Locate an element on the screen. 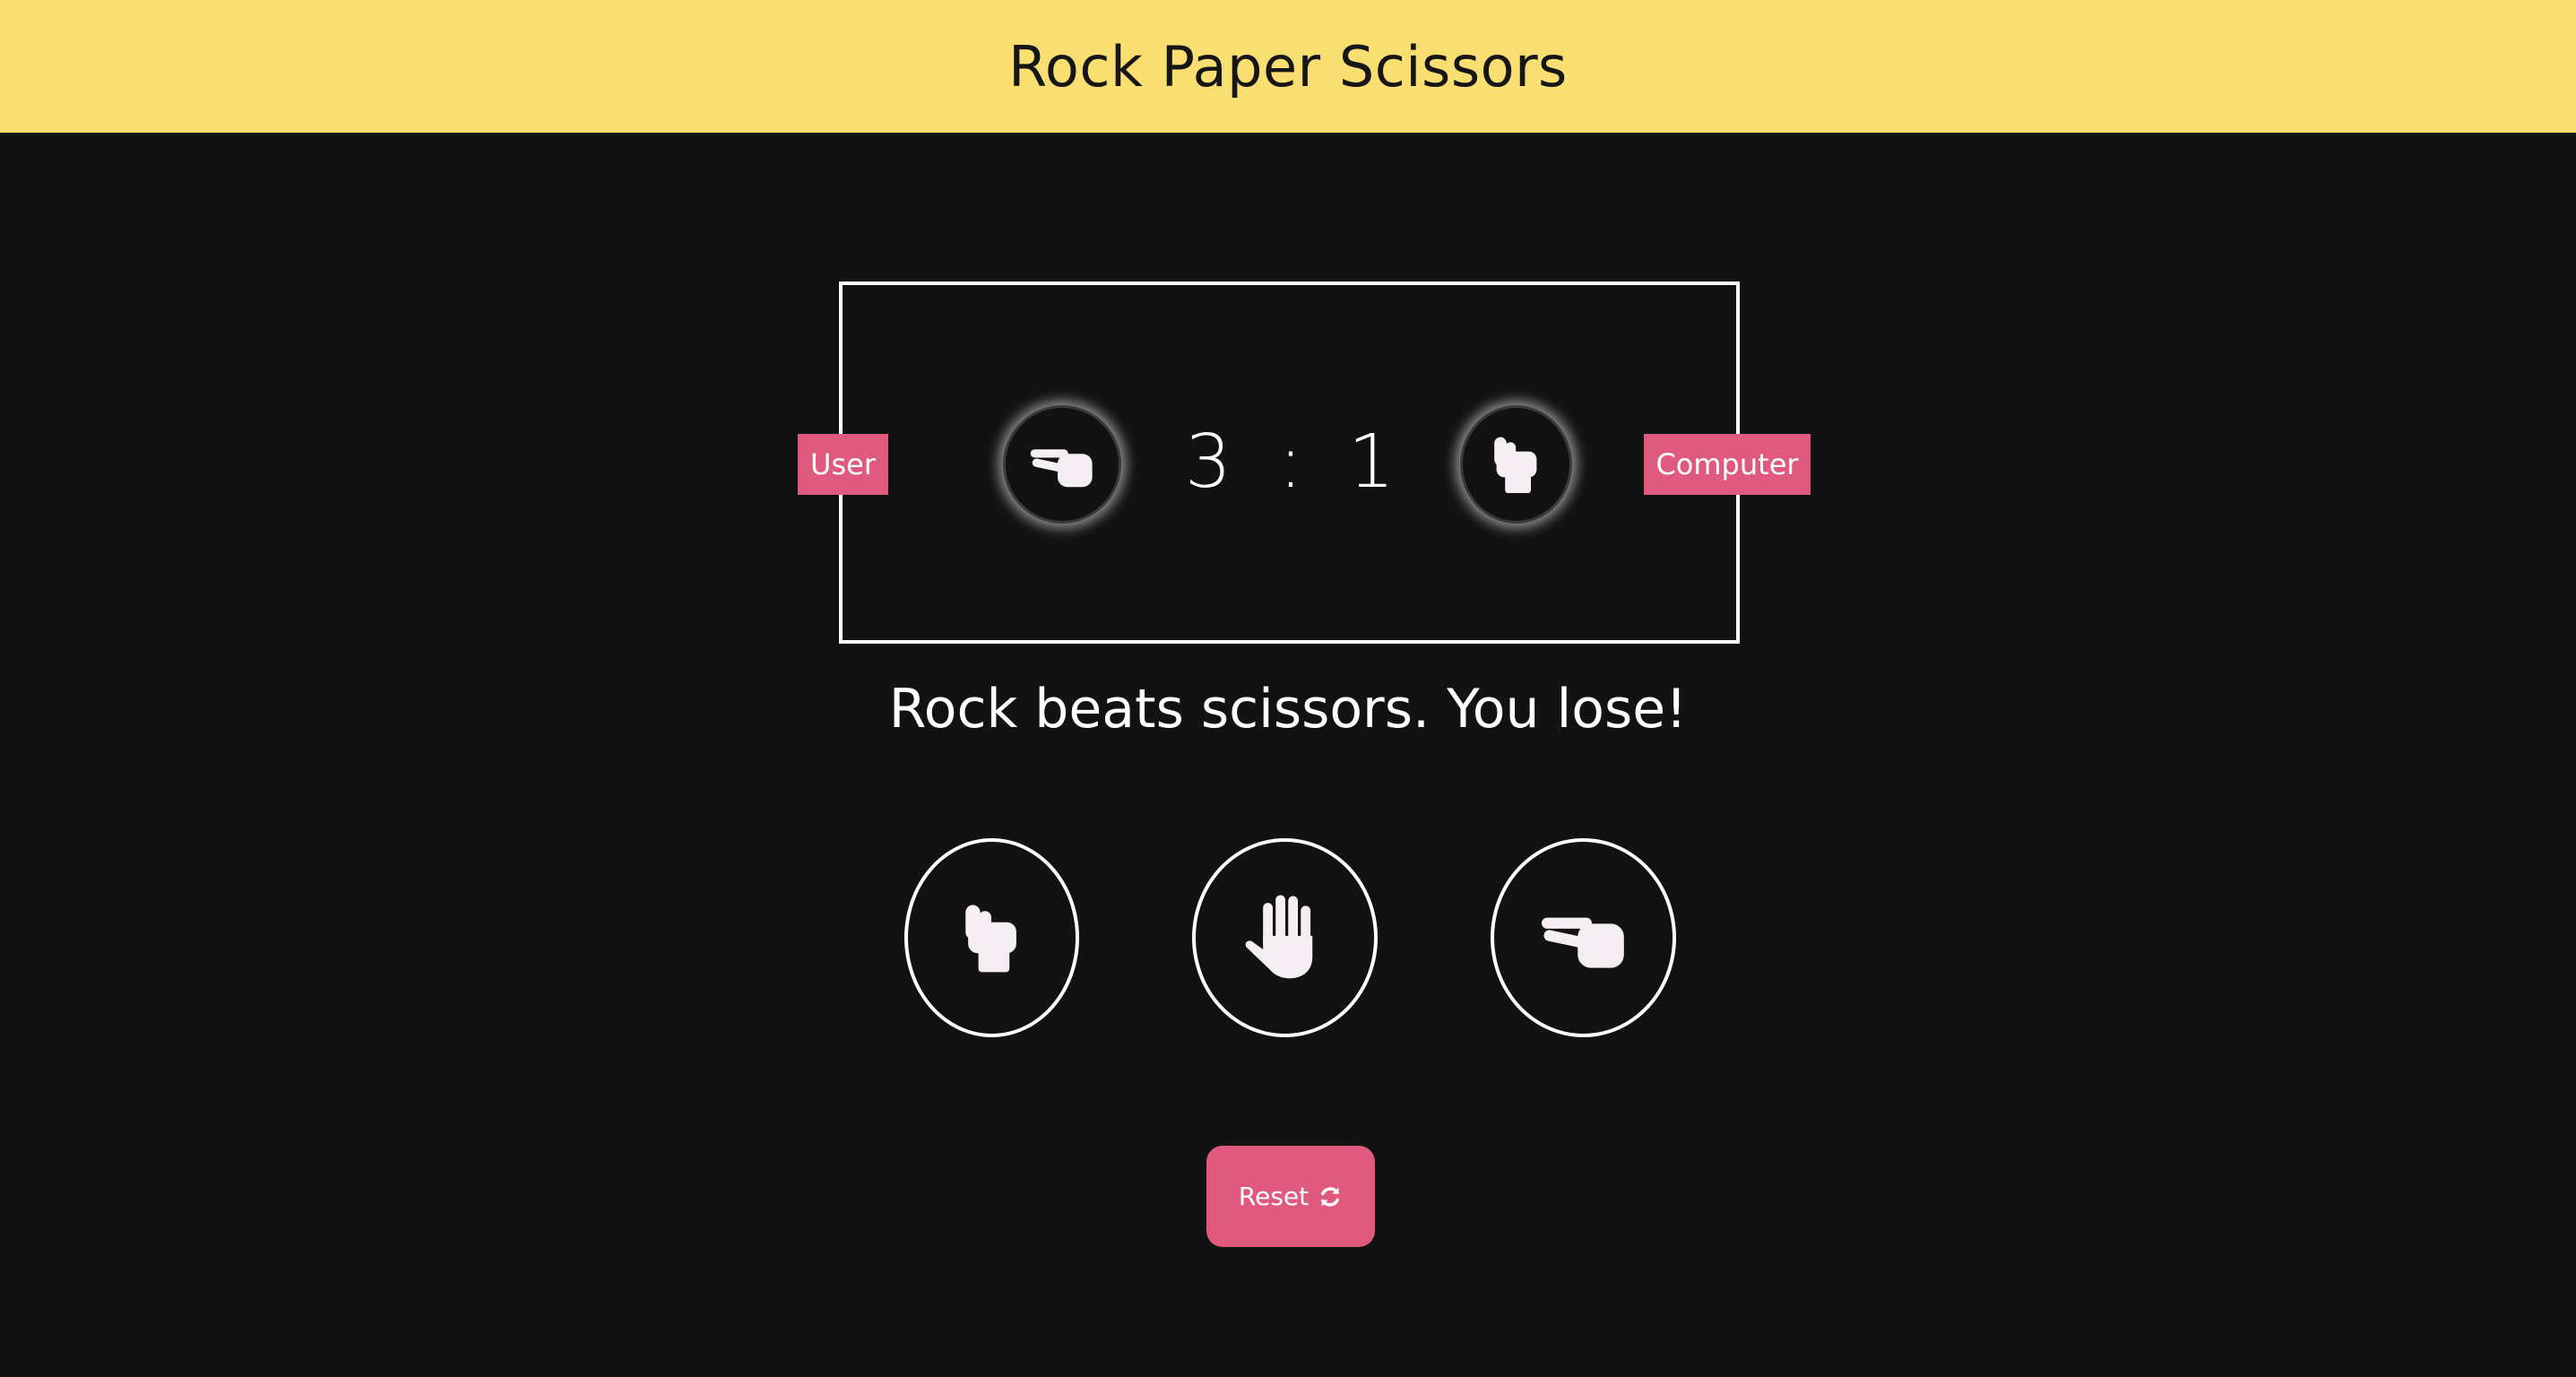 The image size is (2576, 1377). app-title: Rock Paper Scissors is located at coordinates (1288, 66).